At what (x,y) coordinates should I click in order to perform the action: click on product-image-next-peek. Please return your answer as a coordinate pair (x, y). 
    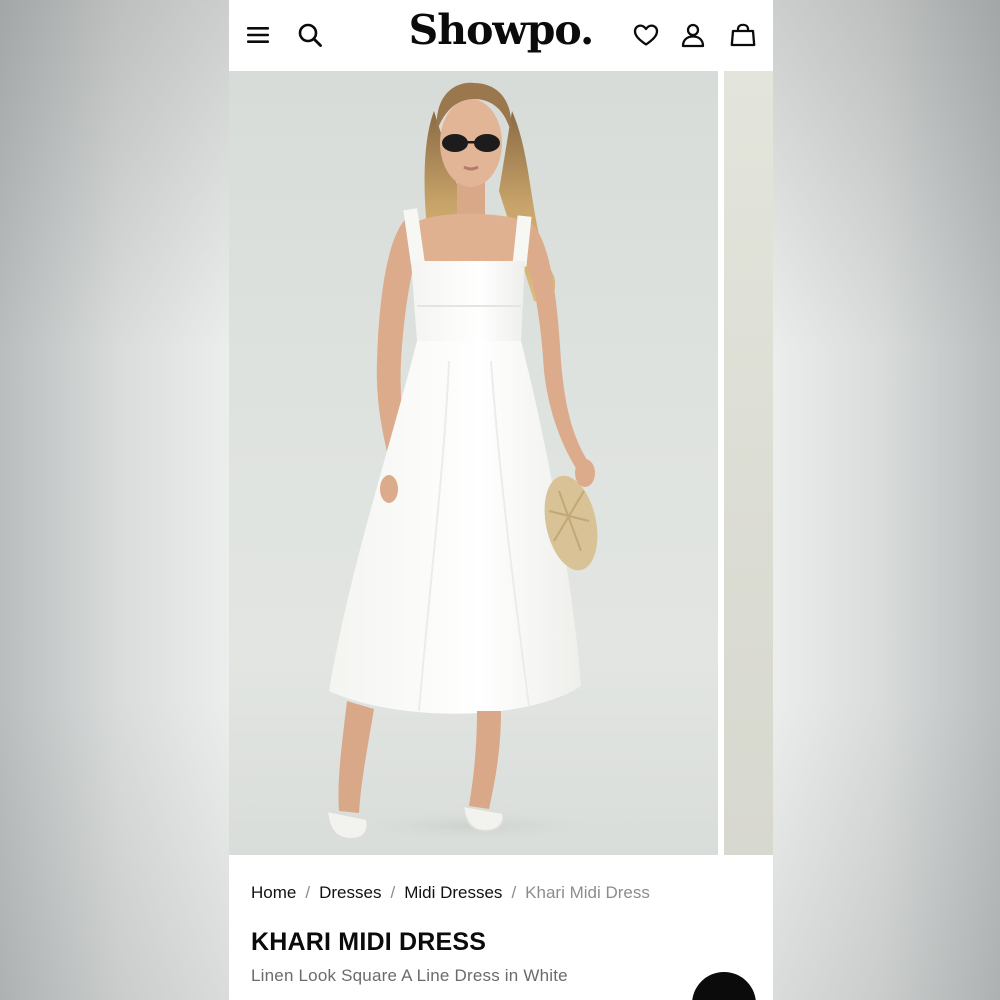
    Looking at the image, I should click on (748, 463).